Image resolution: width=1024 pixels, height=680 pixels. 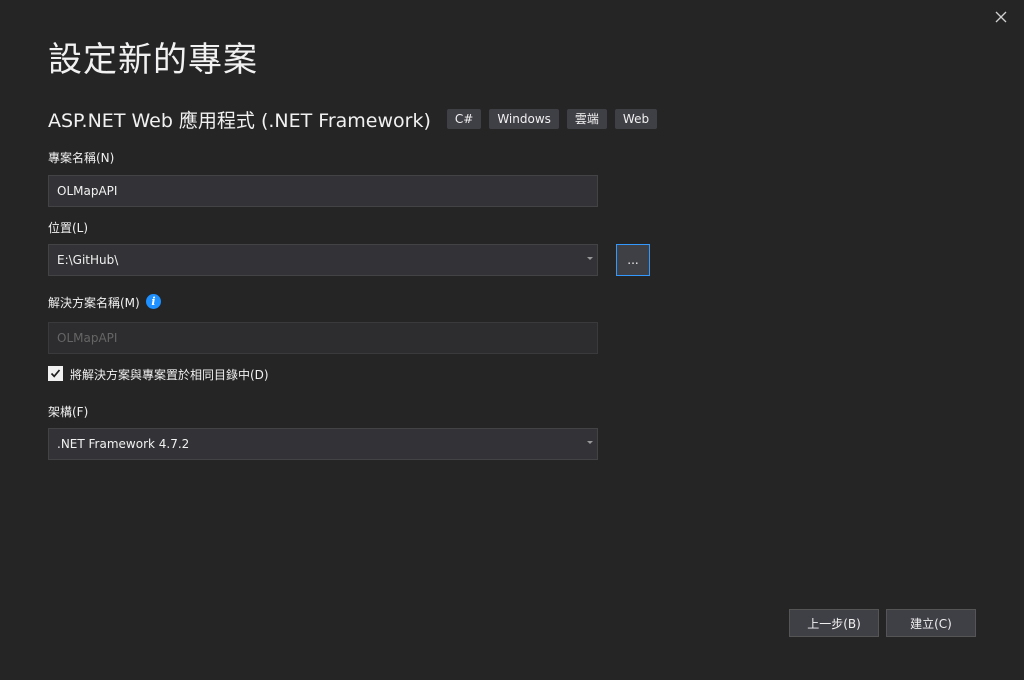 I want to click on location-label: 位置(L), so click(x=68, y=228).